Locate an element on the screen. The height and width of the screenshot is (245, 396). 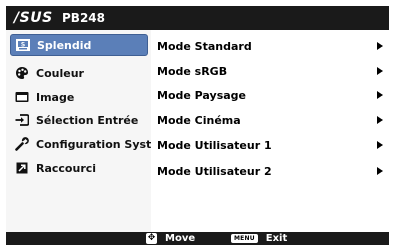
sidebar-item-raccourci: Raccourci is located at coordinates (79, 168).